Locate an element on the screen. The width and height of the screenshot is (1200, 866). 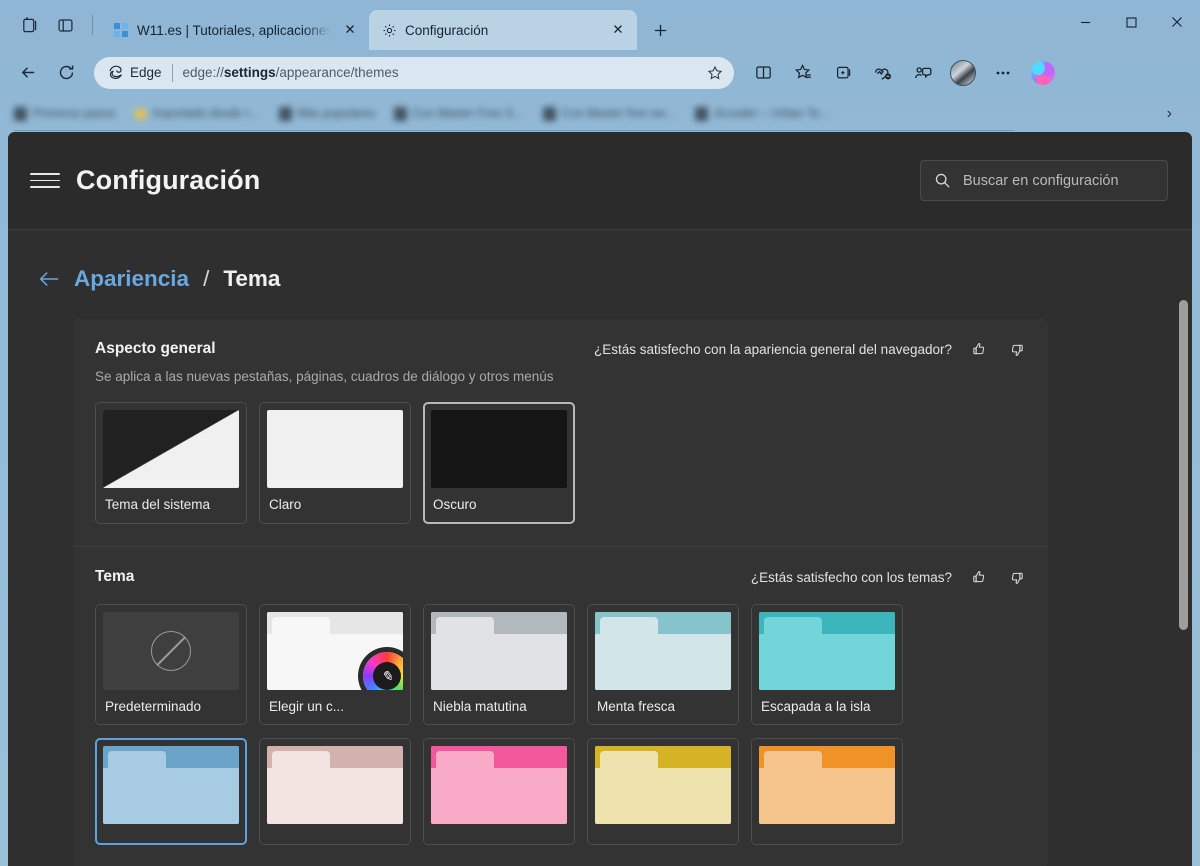
favorites-icon is located at coordinates (803, 73).